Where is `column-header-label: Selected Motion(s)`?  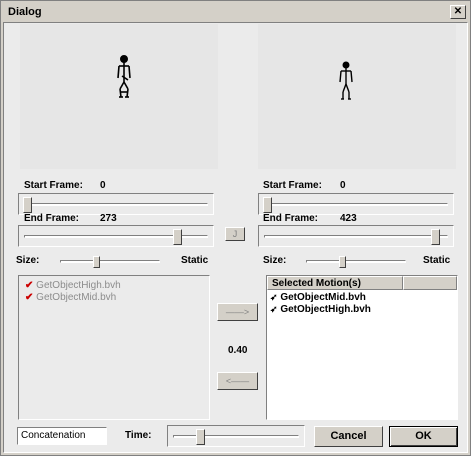
column-header-label: Selected Motion(s) is located at coordinates (316, 283).